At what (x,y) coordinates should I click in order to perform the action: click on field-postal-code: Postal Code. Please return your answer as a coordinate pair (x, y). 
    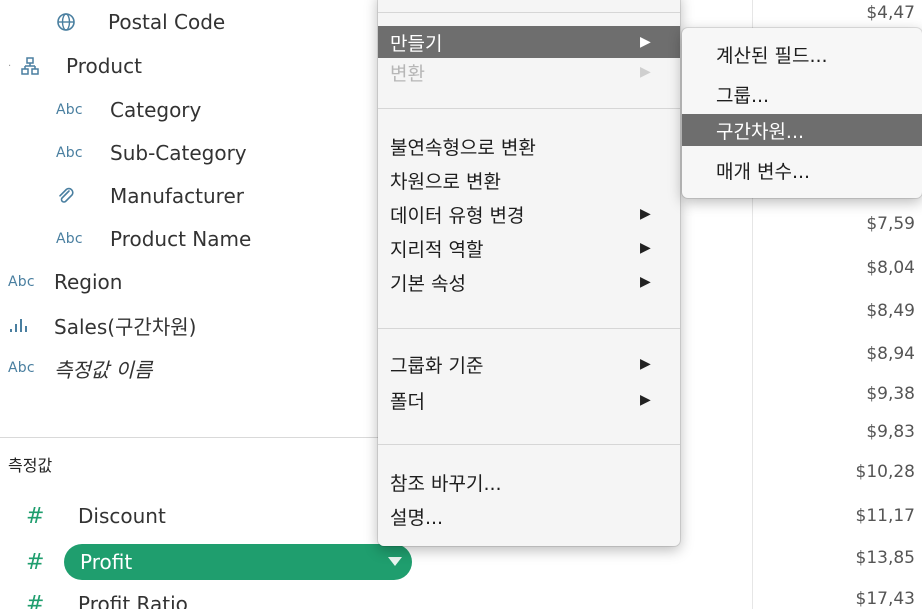
    Looking at the image, I should click on (140, 22).